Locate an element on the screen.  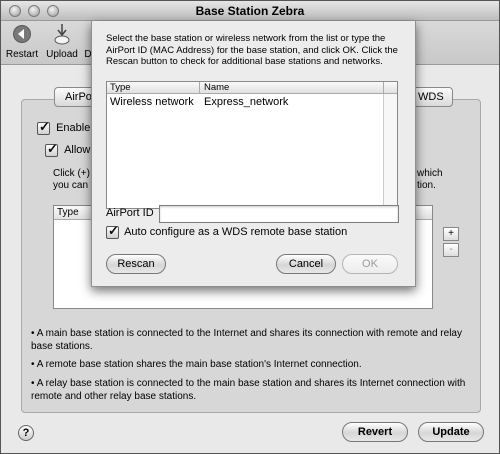
network-type: Wireless network is located at coordinates (152, 102).